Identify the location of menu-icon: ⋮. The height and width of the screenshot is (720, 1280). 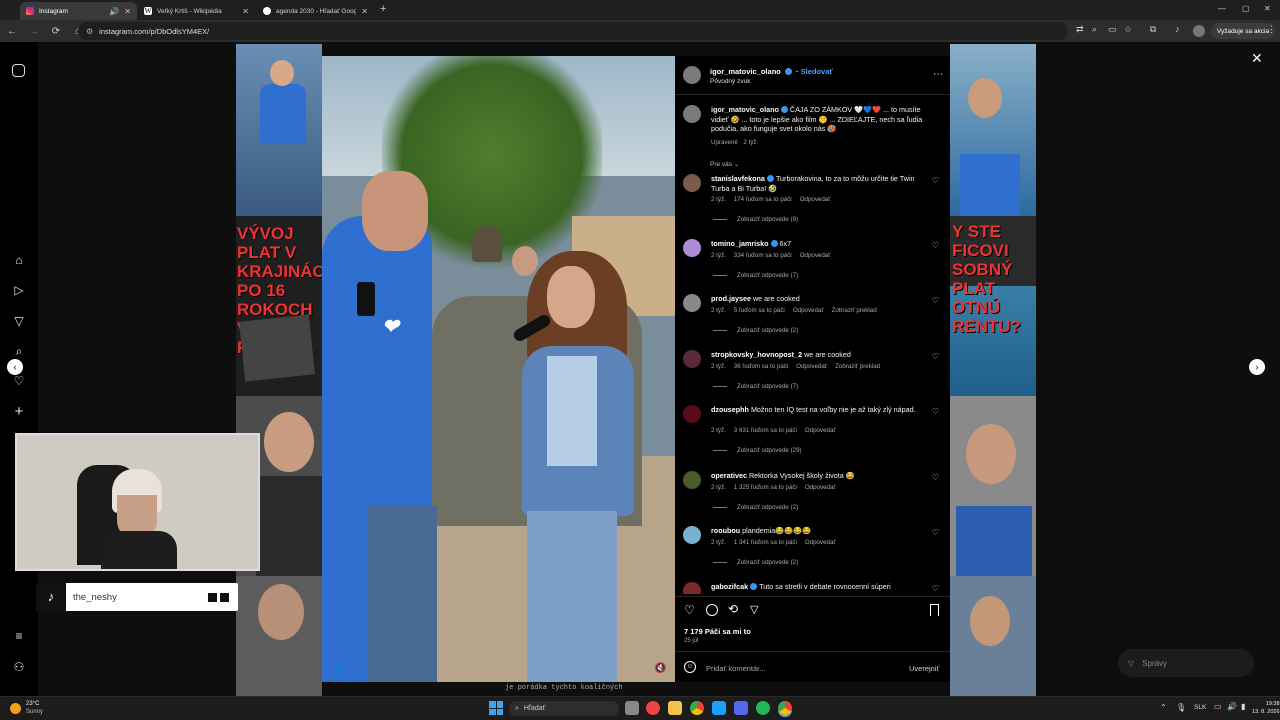
(1271, 29).